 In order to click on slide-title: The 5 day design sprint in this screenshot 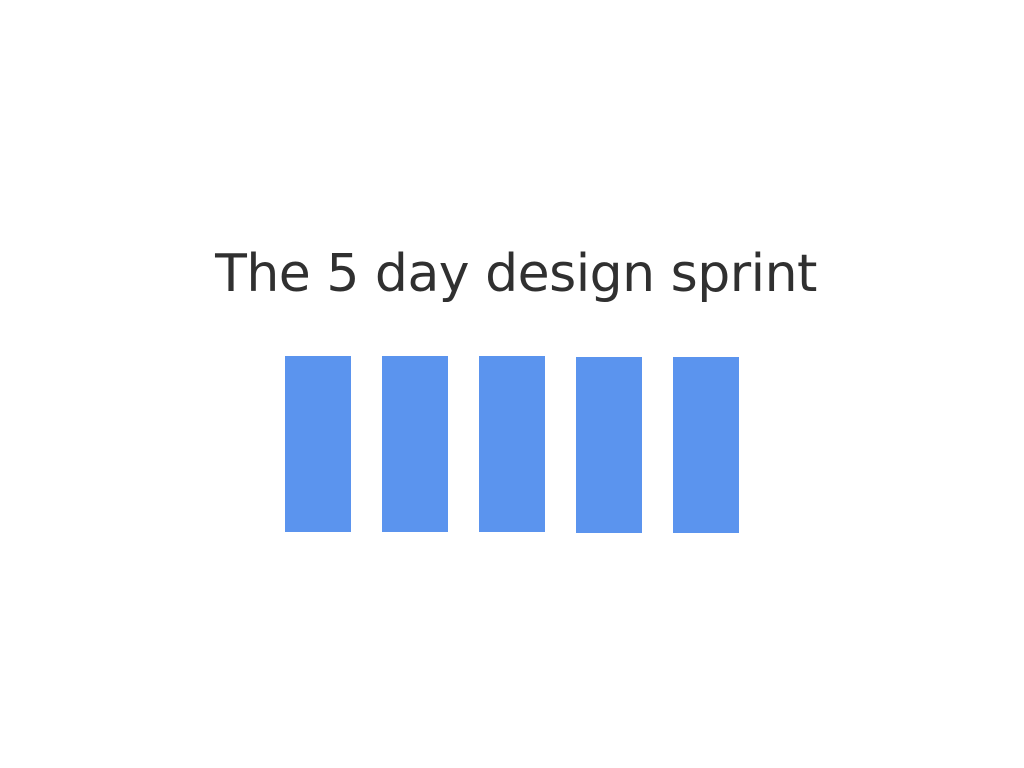, I will do `click(516, 274)`.